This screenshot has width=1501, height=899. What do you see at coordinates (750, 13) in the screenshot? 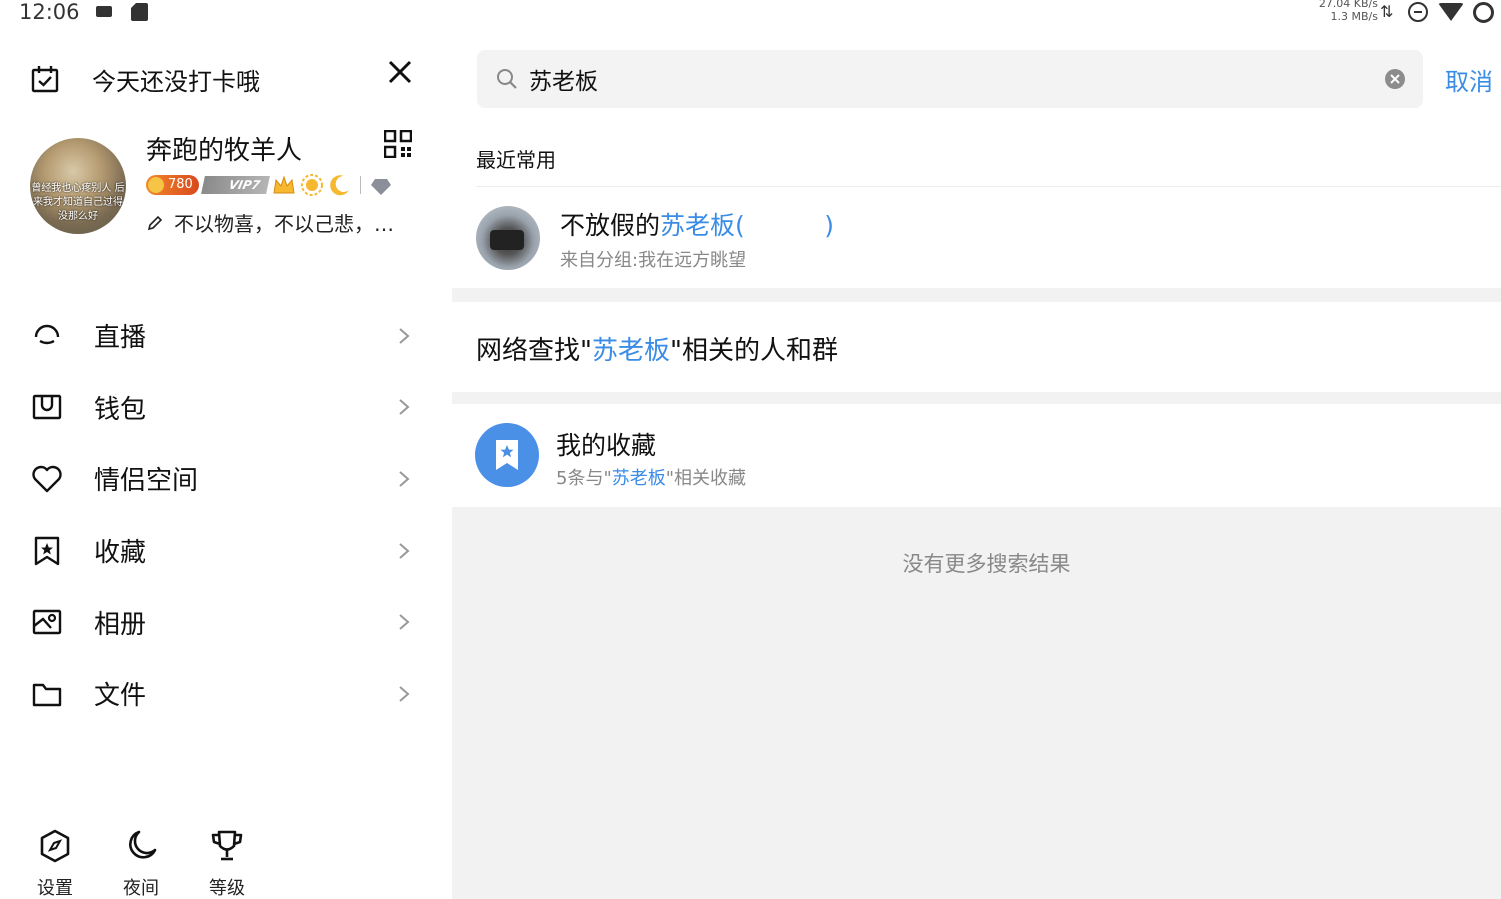
I see `status-bar: 12:06 27.04 KB/s 1.3 MB/s ⇅` at bounding box center [750, 13].